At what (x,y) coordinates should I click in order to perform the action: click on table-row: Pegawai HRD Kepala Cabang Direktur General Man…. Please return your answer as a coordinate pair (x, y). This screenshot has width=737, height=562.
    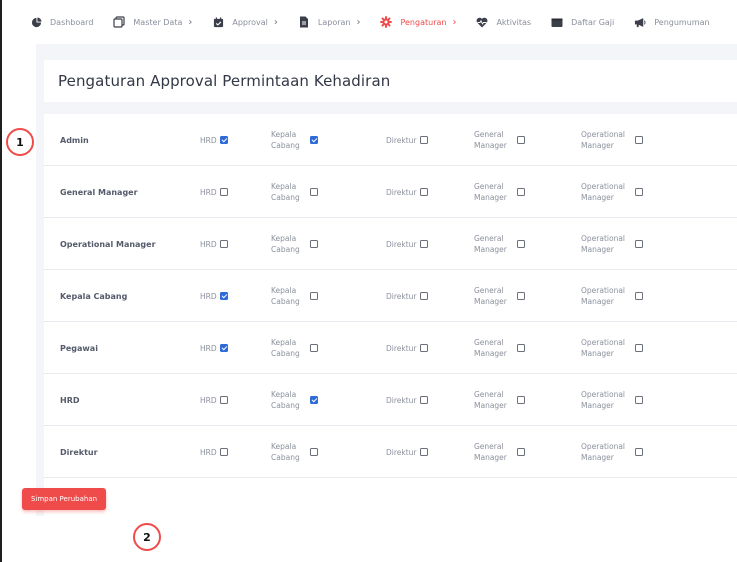
    Looking at the image, I should click on (390, 348).